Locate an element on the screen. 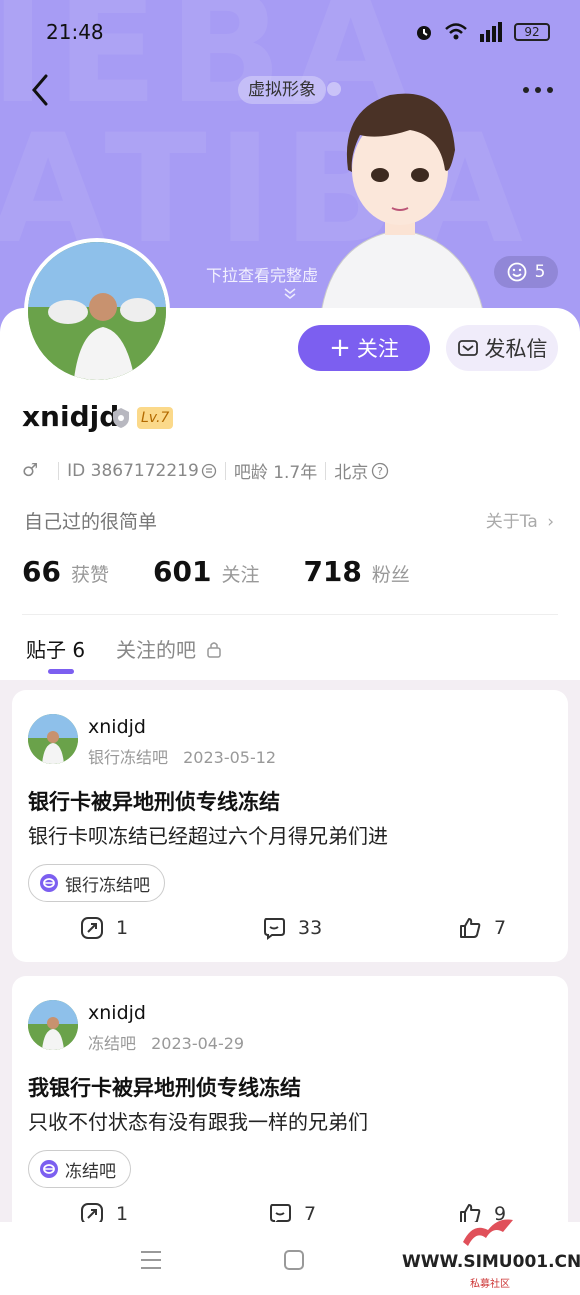 This screenshot has height=1295, width=580. stats-row: 66 获赞 601 关注 718 粉丝 is located at coordinates (216, 571).